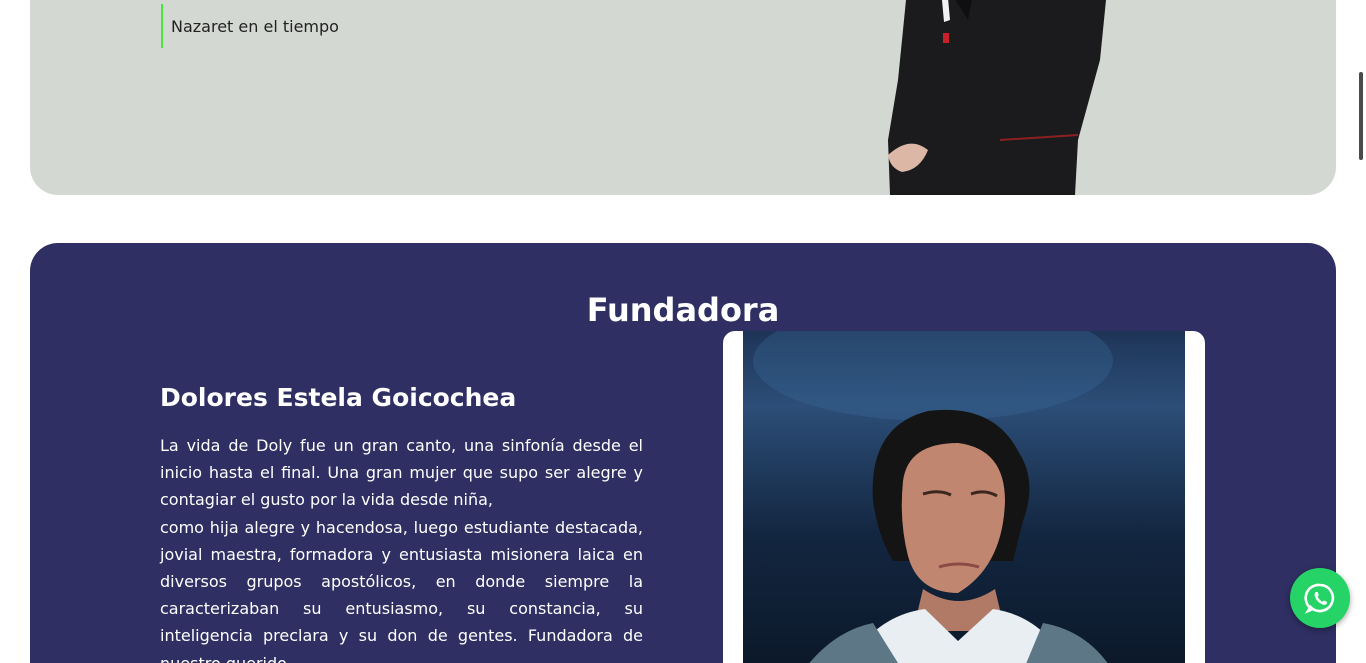 The height and width of the screenshot is (663, 1366). Describe the element at coordinates (338, 397) in the screenshot. I see `founder-name: Dolores Estela Goicochea` at that location.